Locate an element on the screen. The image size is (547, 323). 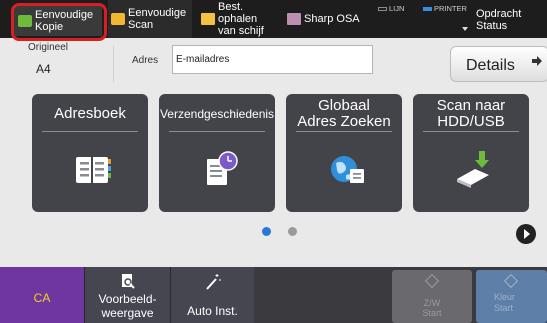
scan-icon is located at coordinates (118, 19).